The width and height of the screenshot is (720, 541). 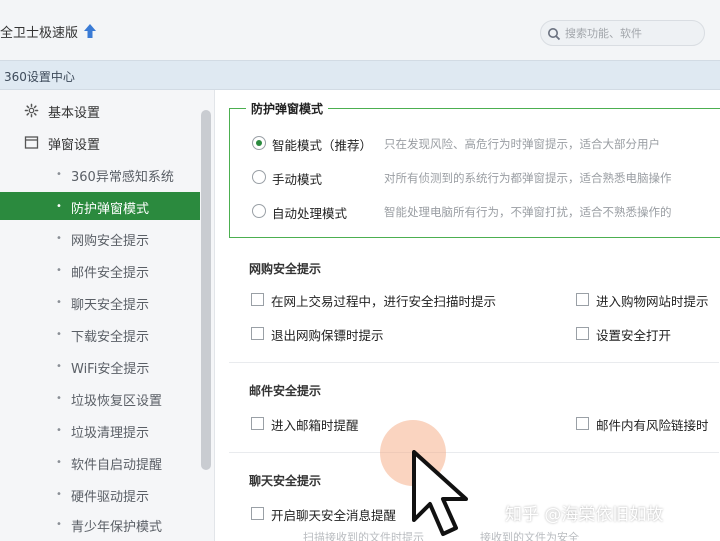 I want to click on watermark: 知乎 @海棠依旧如故, so click(x=584, y=515).